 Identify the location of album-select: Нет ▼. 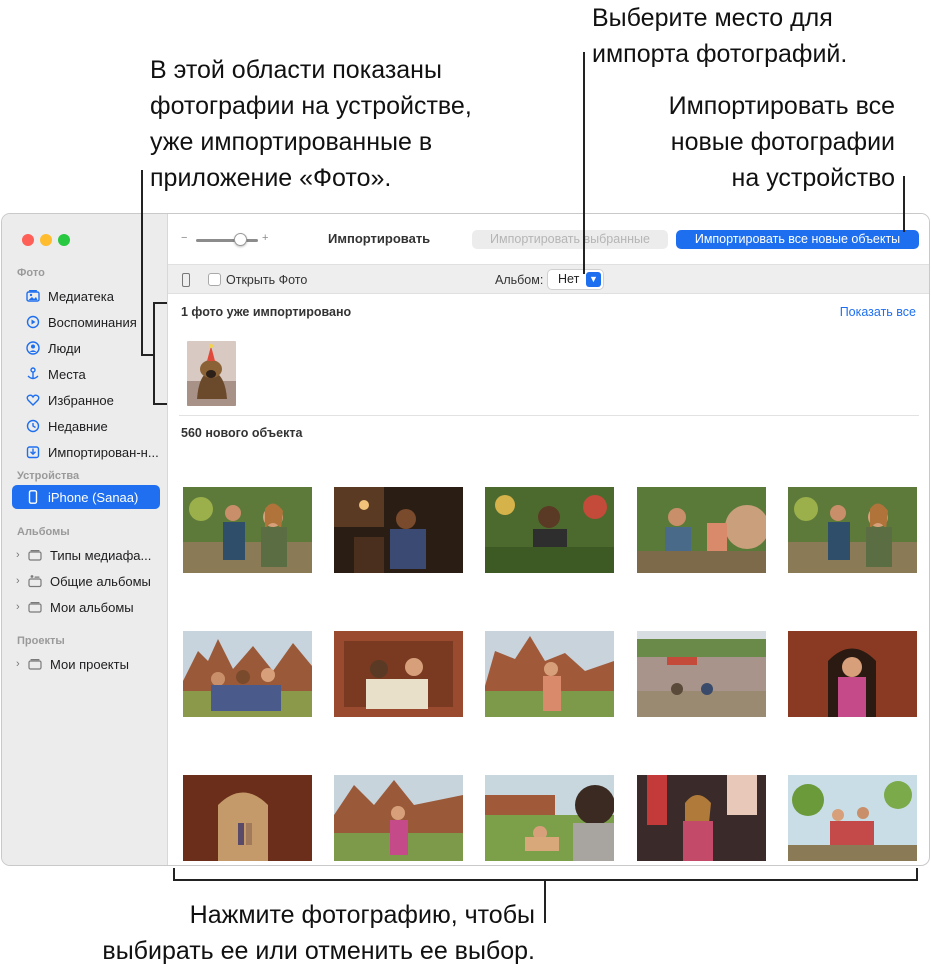
(575, 279).